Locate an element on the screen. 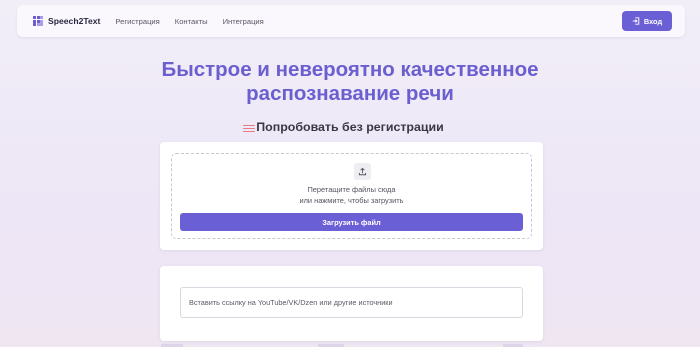  logo-grid-icon is located at coordinates (38, 21).